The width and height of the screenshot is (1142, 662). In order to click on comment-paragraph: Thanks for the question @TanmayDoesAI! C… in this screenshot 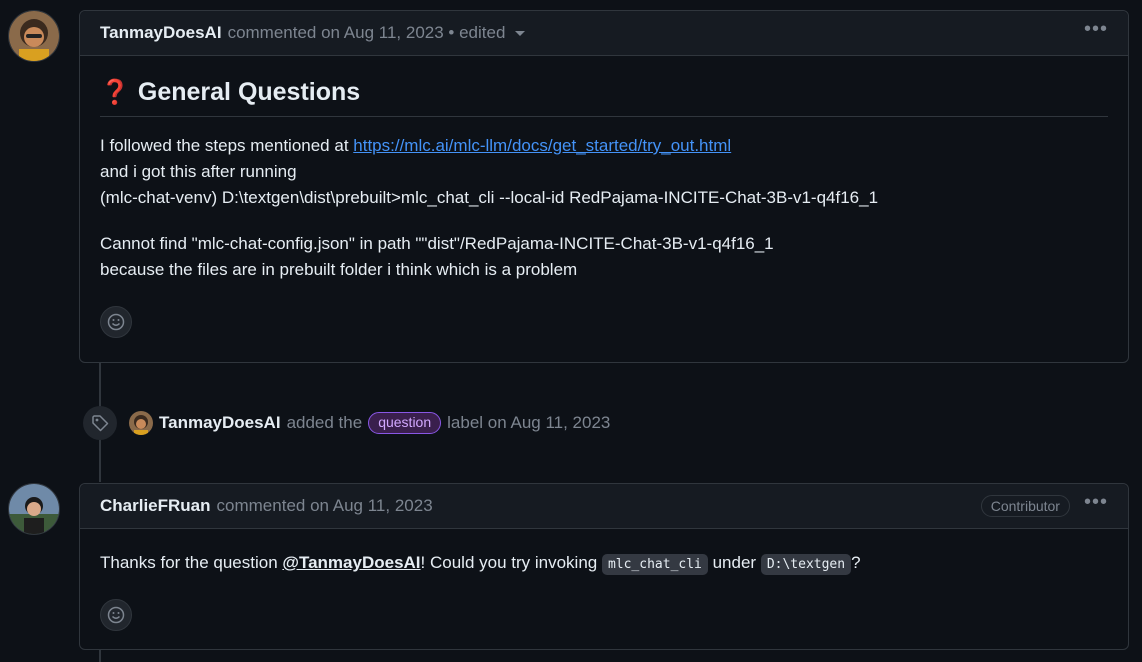, I will do `click(604, 564)`.